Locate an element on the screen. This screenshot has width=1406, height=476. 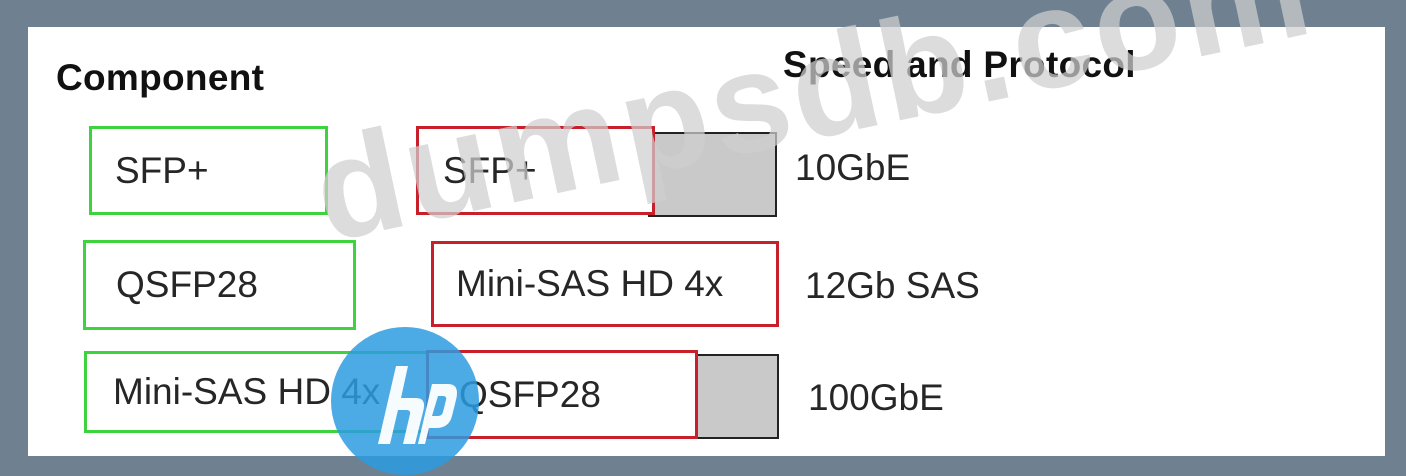
speed-protocol-heading: Speed and Protocol is located at coordinates (959, 64).